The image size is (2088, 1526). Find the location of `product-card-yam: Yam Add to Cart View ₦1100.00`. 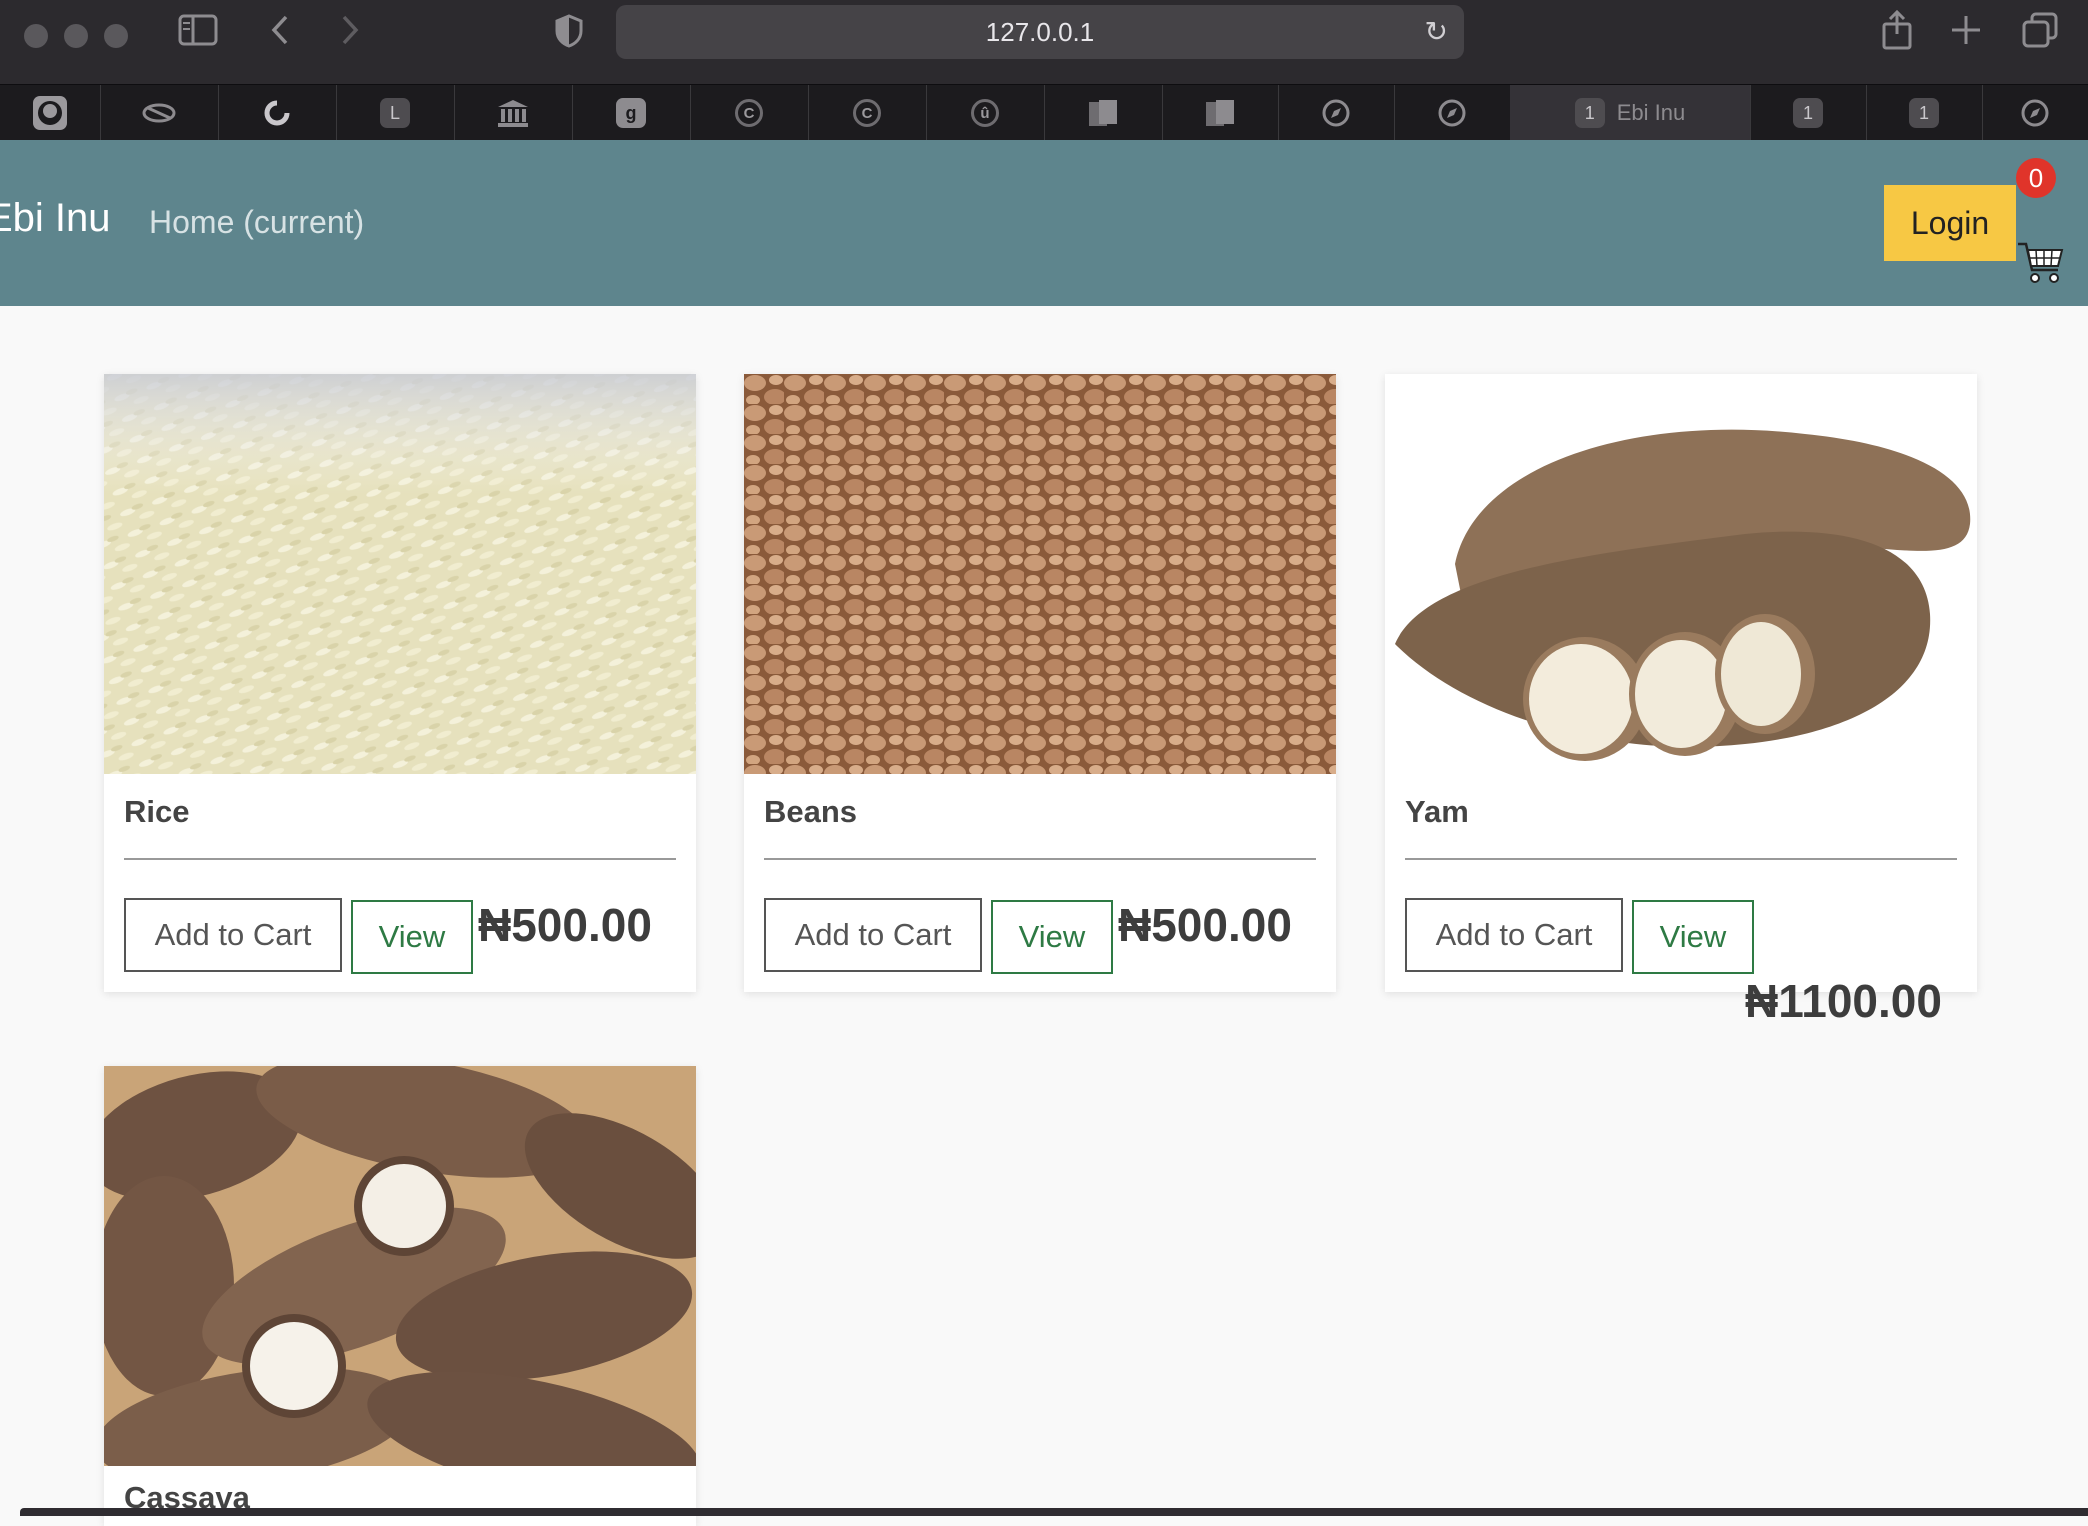

product-card-yam: Yam Add to Cart View ₦1100.00 is located at coordinates (1681, 700).